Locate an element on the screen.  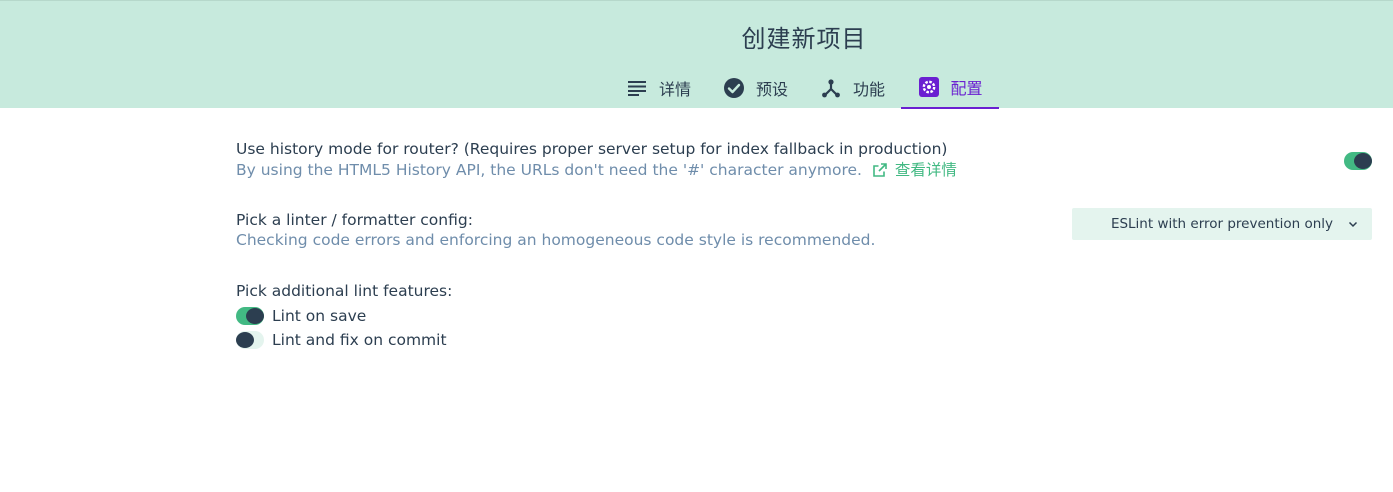
tab-config: 配置 is located at coordinates (950, 88).